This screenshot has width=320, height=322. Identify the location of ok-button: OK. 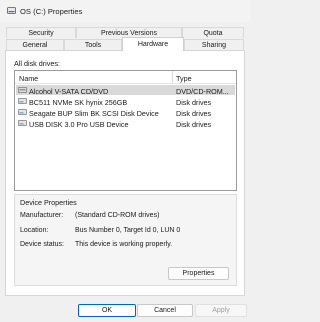
(107, 310).